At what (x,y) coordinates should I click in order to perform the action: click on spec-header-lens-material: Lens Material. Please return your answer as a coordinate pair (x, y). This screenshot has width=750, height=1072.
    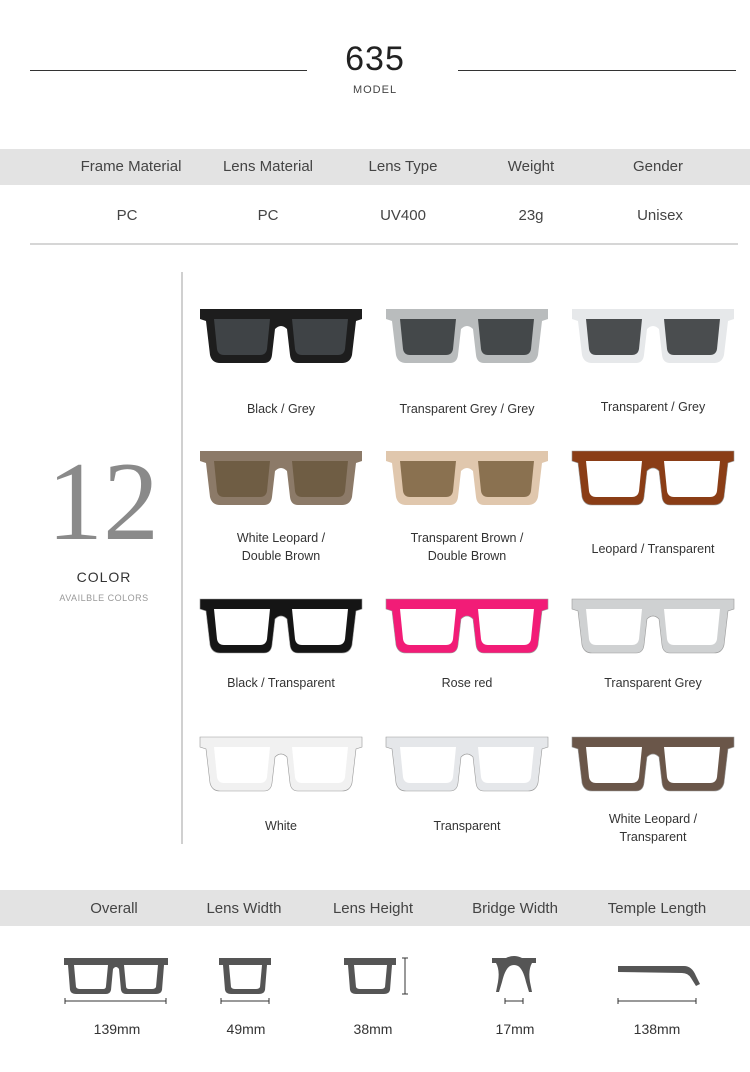
    Looking at the image, I should click on (268, 166).